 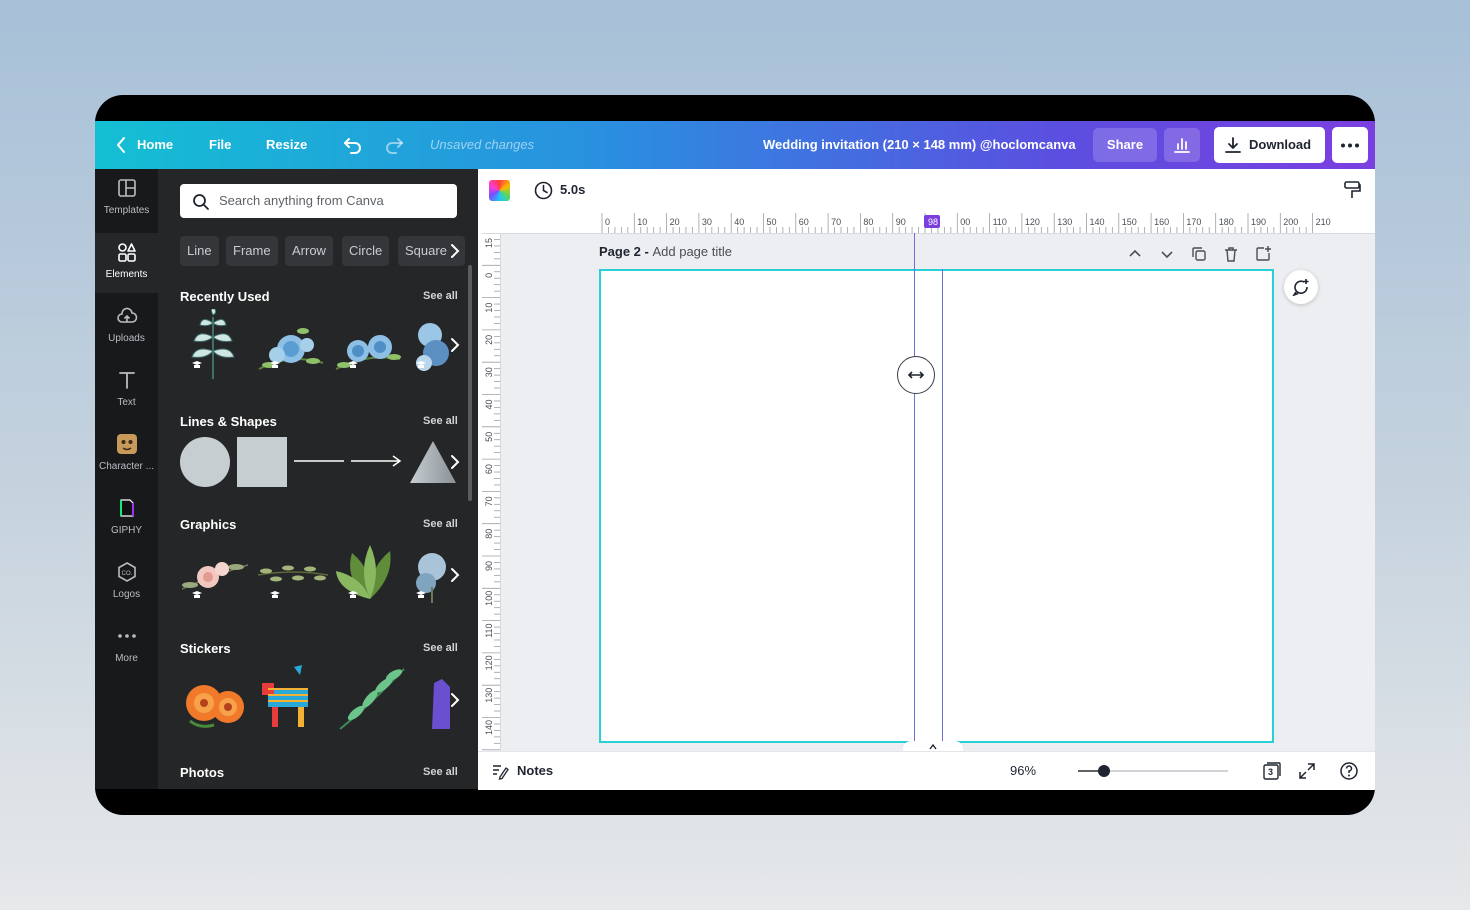 I want to click on ruler-label: 40, so click(x=739, y=222).